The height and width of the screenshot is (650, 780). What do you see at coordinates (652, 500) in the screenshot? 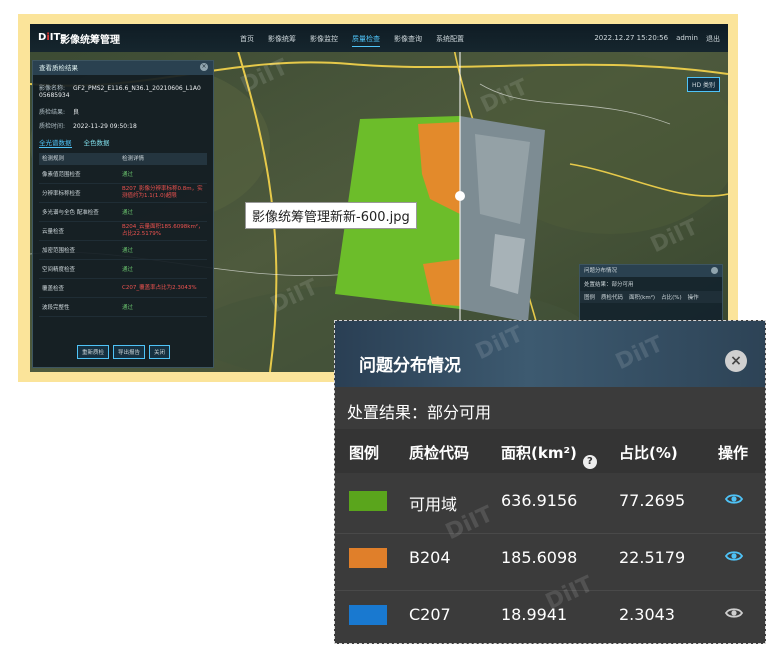
I see `issue-ratio: 77.2695` at bounding box center [652, 500].